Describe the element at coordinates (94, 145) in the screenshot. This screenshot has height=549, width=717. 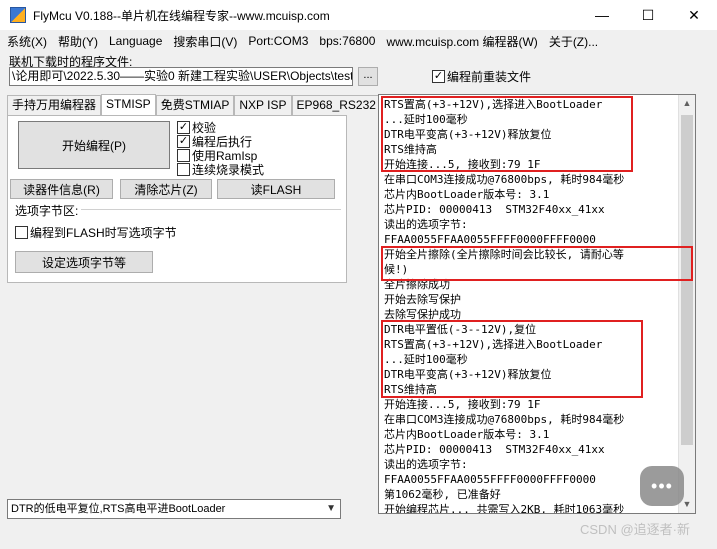
I see `start-programming-button: 开始编程(P)` at that location.